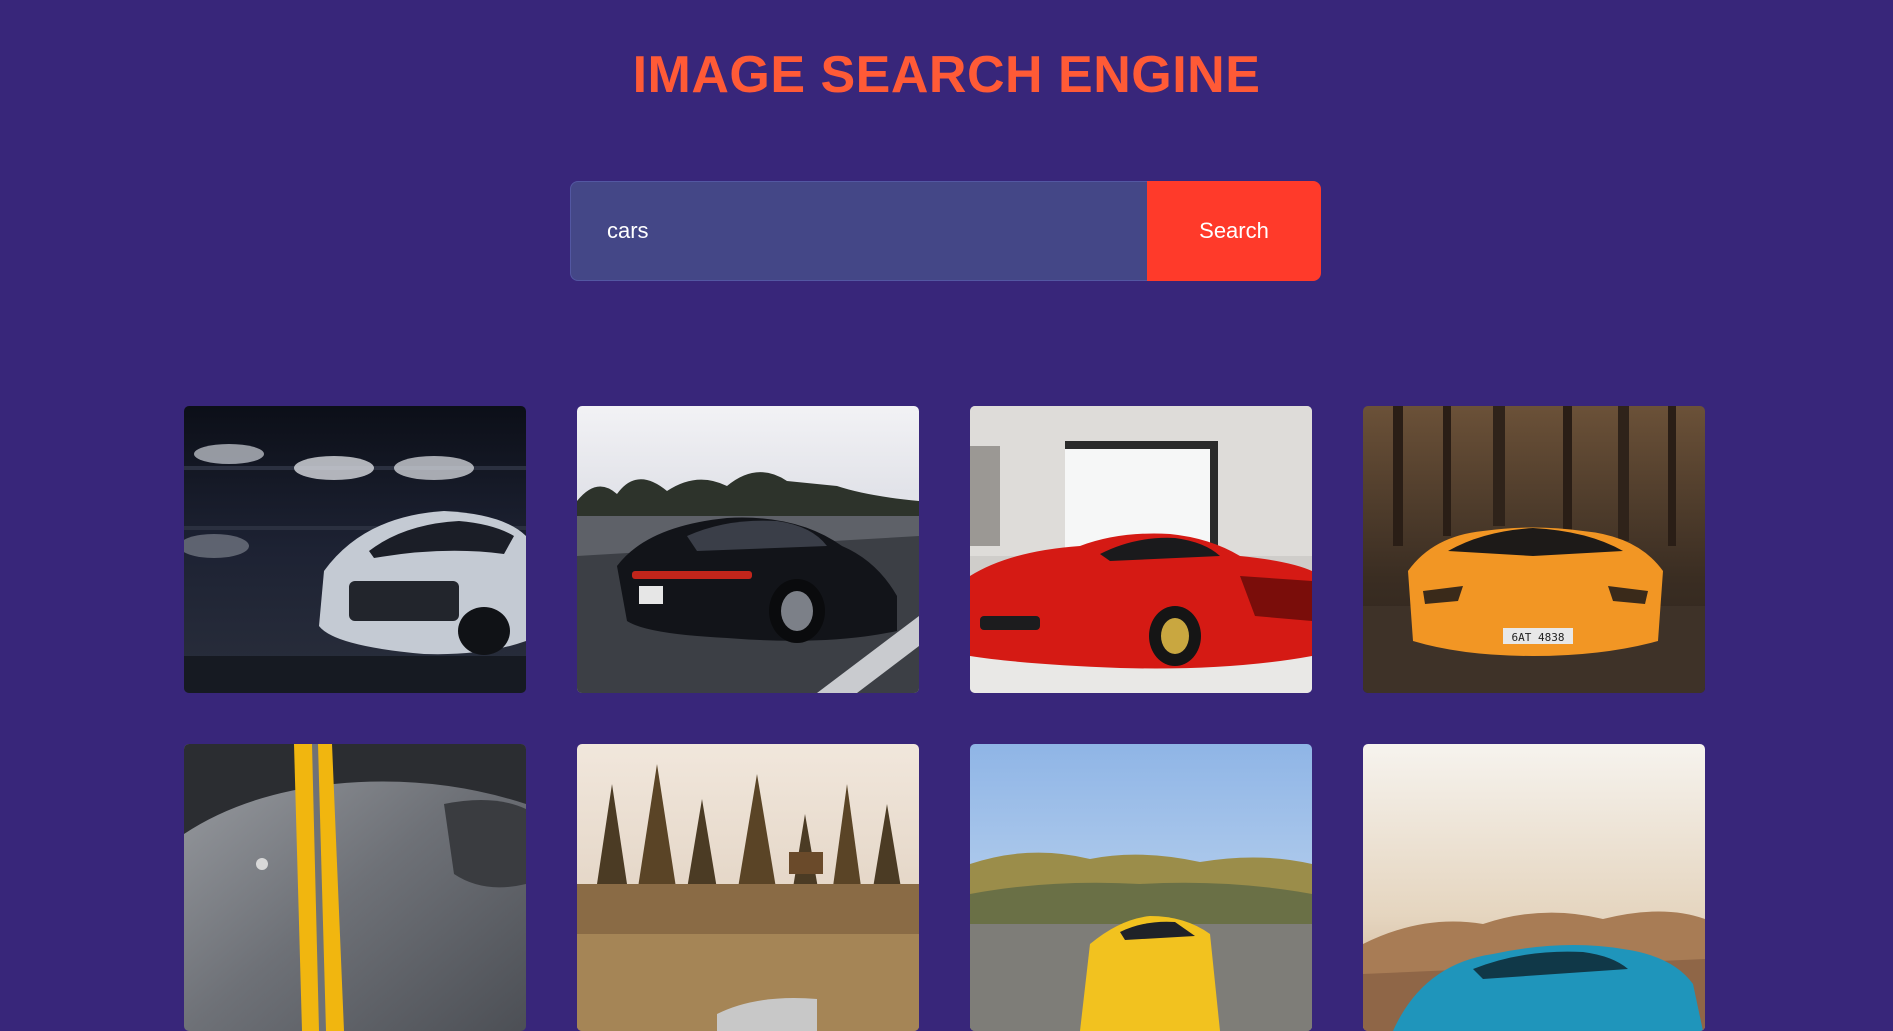 Image resolution: width=1893 pixels, height=1031 pixels. I want to click on search-input, so click(858, 231).